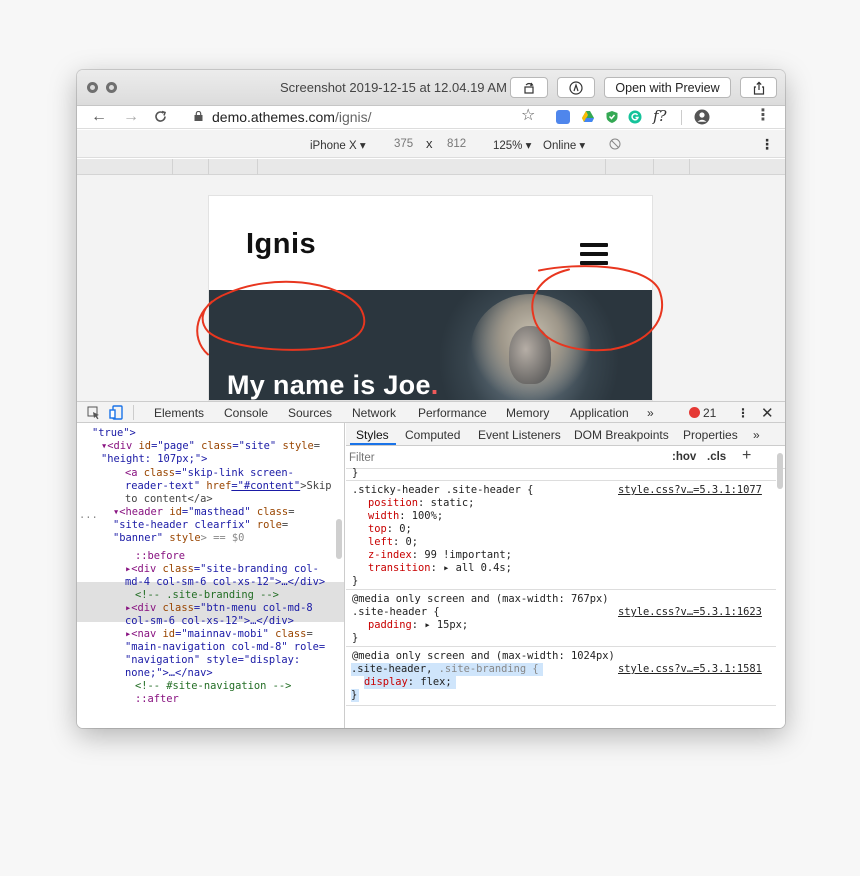 Image resolution: width=860 pixels, height=876 pixels. What do you see at coordinates (374, 413) in the screenshot?
I see `tab-network: Network` at bounding box center [374, 413].